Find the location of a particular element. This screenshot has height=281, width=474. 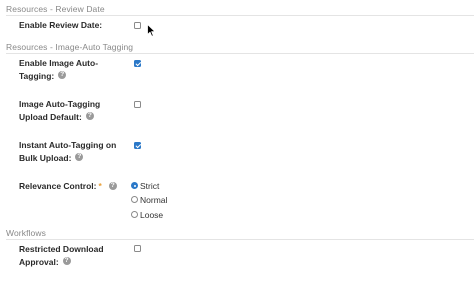

enable-auto-tagging-checkbox is located at coordinates (137, 63).